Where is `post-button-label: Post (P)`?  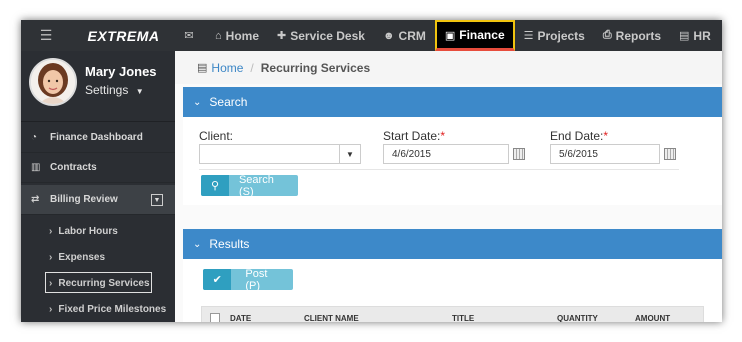
post-button-label: Post (P) is located at coordinates (256, 279).